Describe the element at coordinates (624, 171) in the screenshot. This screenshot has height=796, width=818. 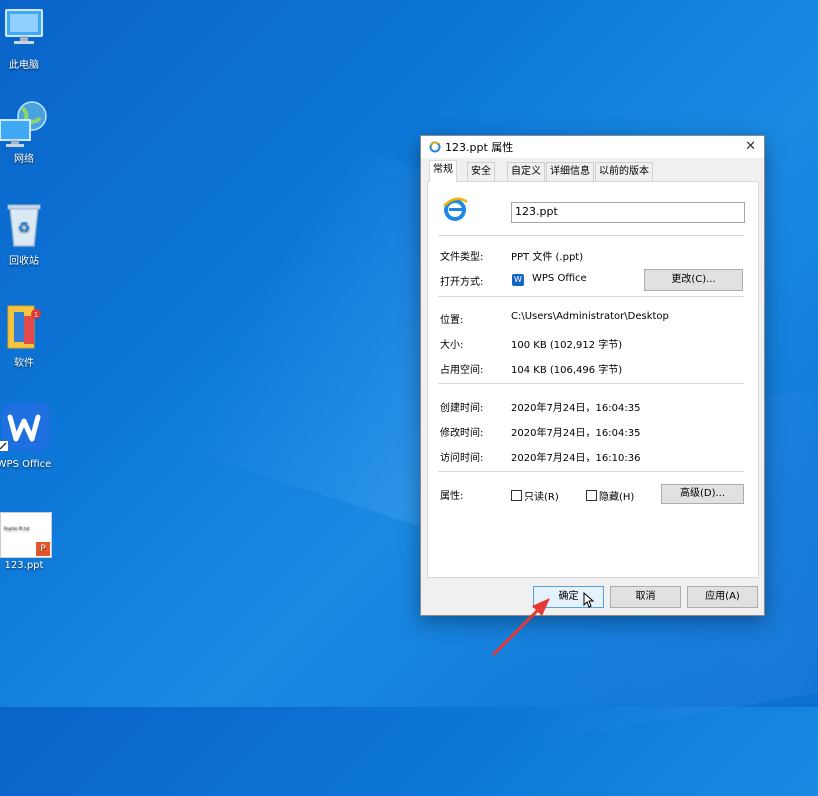
I see `tab-previous-versions: 以前的版本` at that location.